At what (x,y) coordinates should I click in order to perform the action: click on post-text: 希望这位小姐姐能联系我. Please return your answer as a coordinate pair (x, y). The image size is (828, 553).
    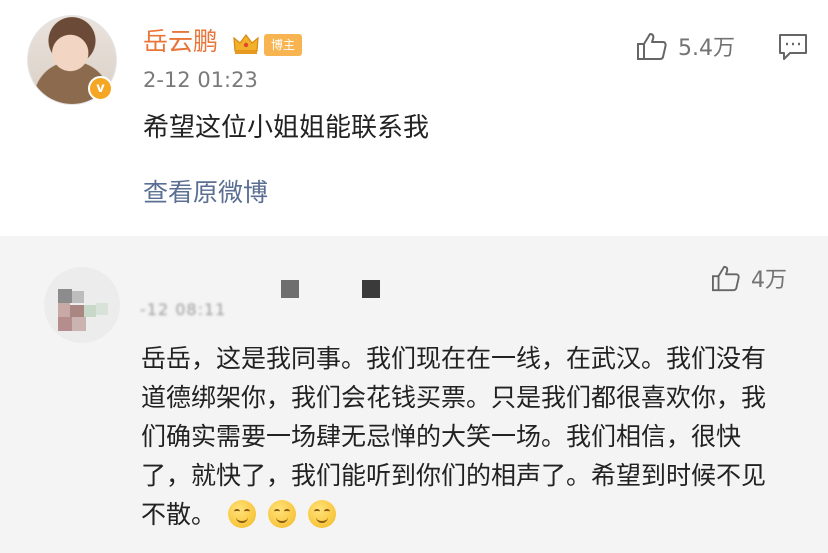
    Looking at the image, I should click on (286, 128).